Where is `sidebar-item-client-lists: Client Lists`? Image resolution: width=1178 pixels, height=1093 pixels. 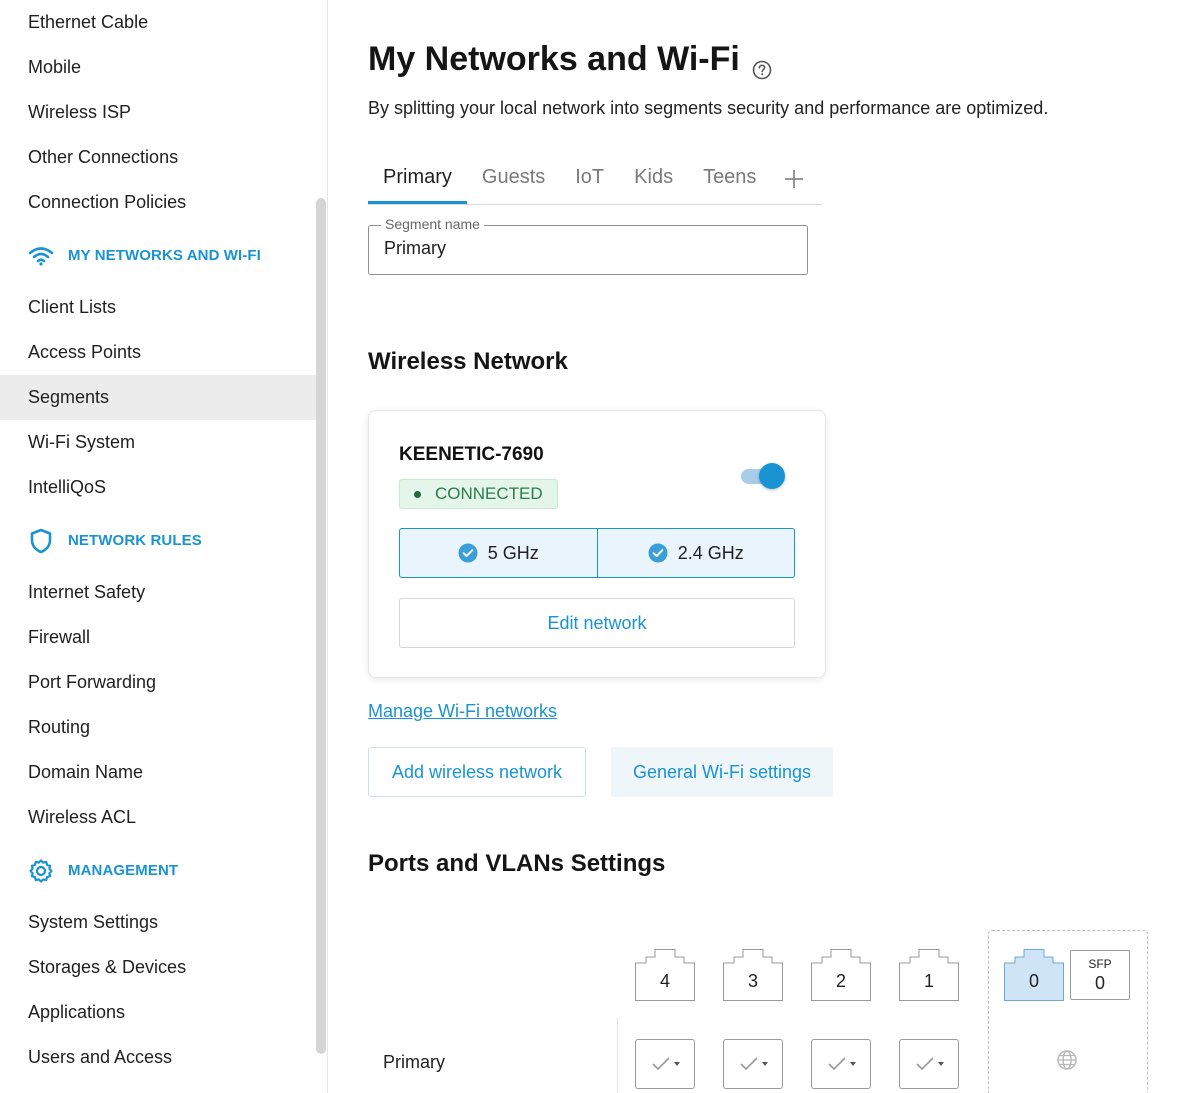 sidebar-item-client-lists: Client Lists is located at coordinates (158, 307).